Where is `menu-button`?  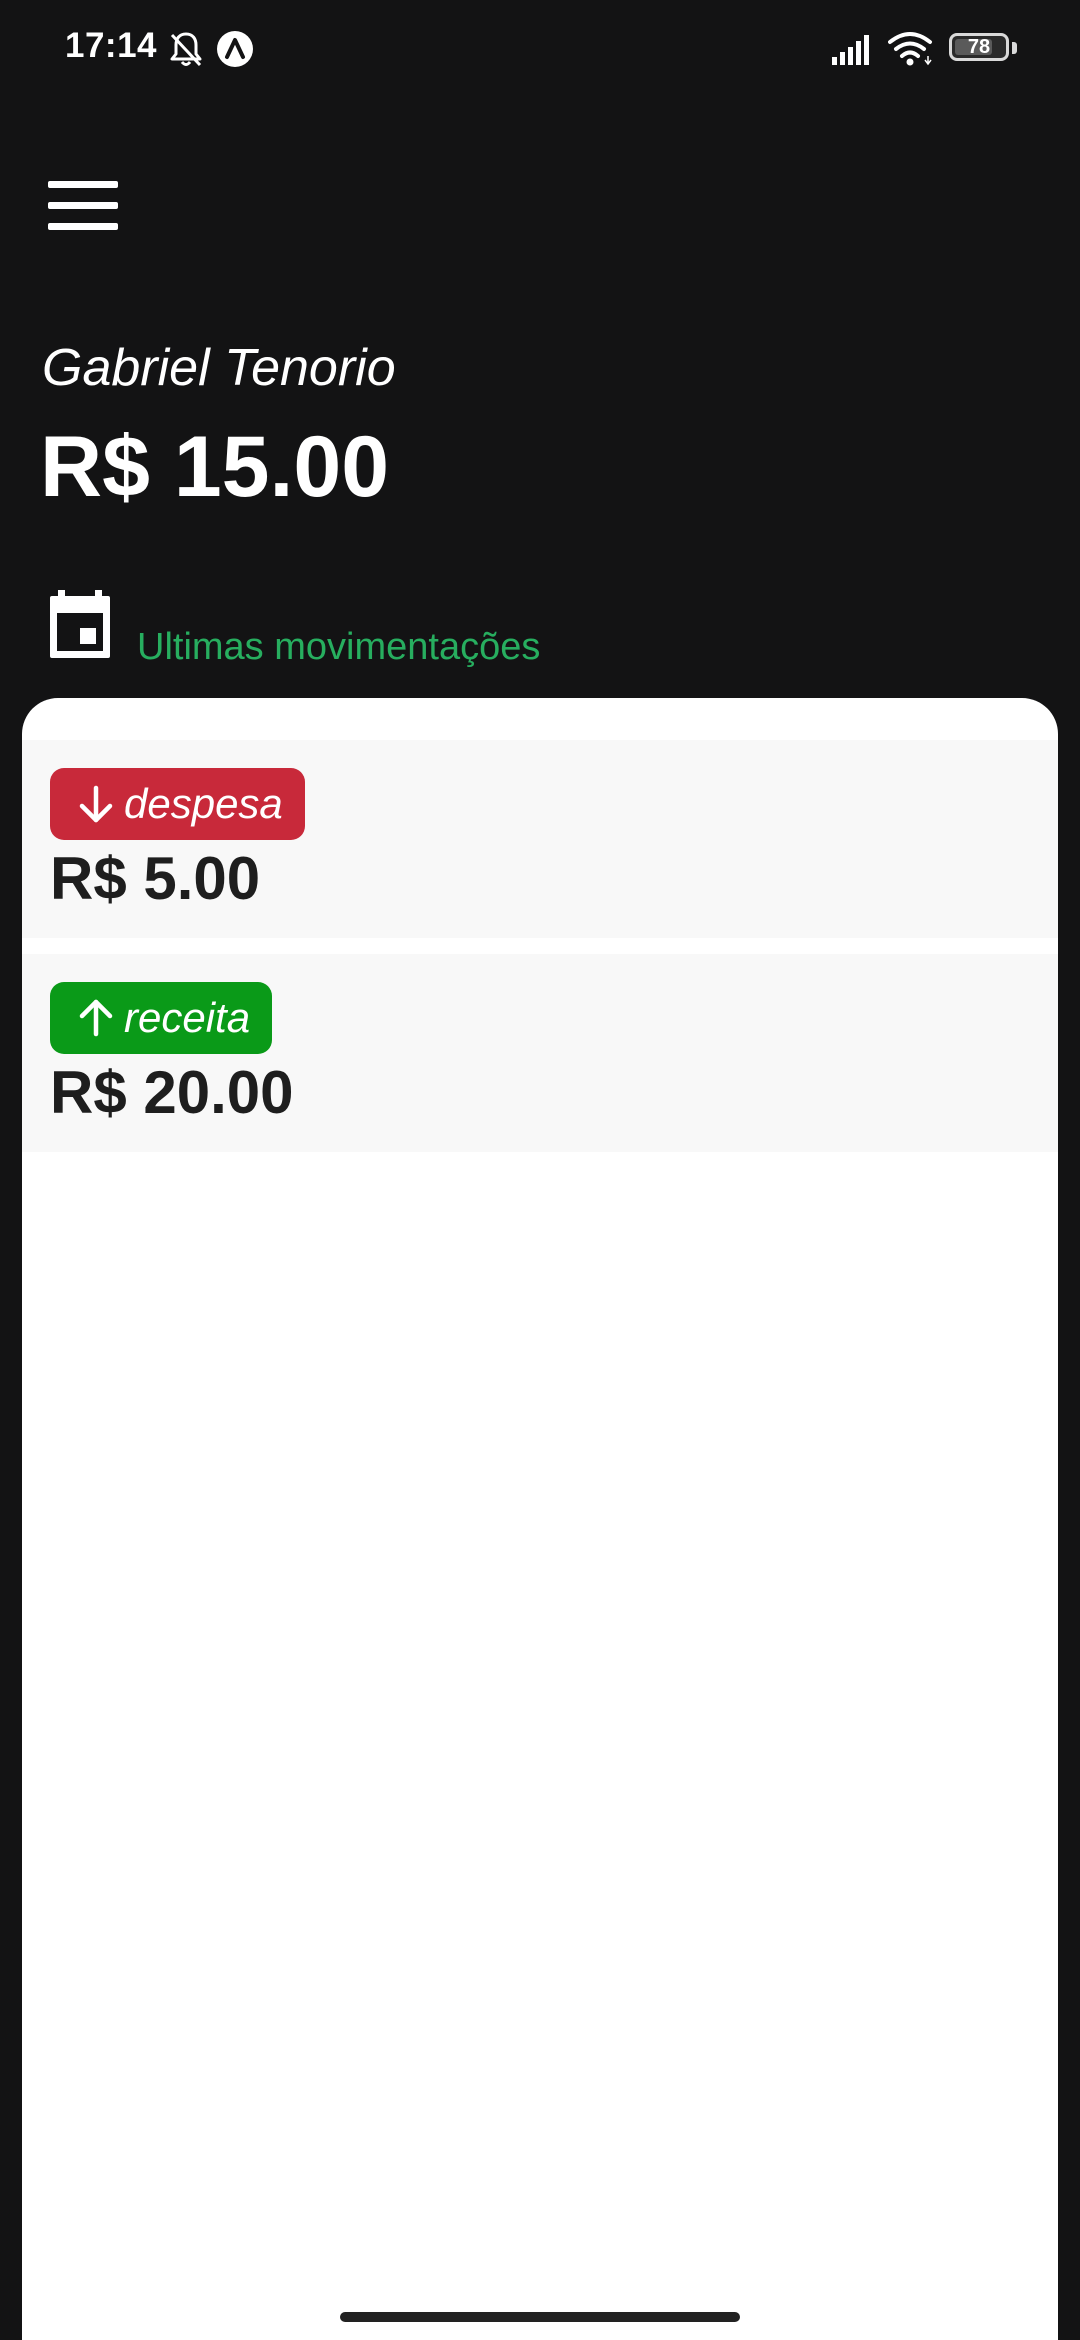 menu-button is located at coordinates (82, 205).